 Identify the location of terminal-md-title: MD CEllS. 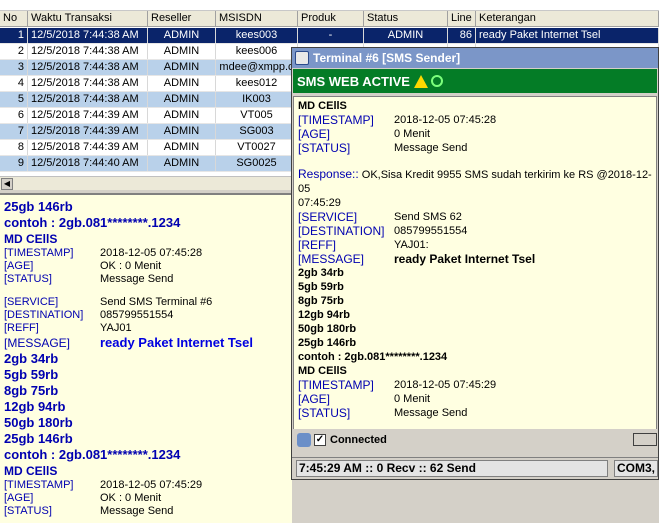
(322, 371).